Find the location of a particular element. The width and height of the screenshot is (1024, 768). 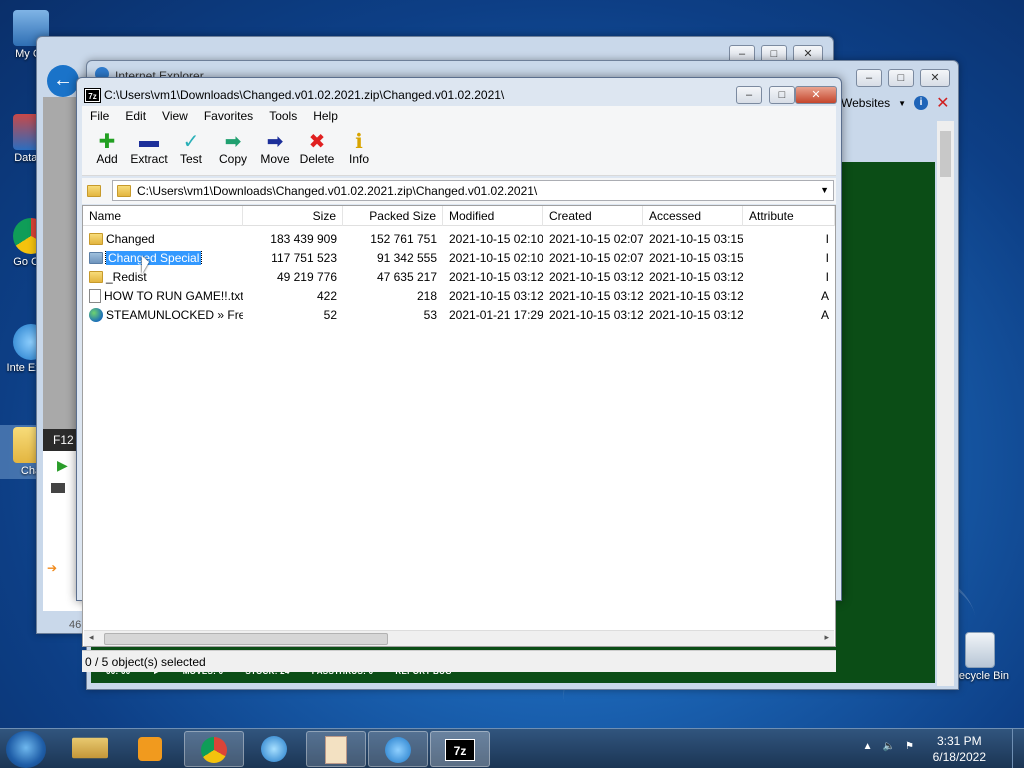

info-button: ℹ Info is located at coordinates (359, 150).